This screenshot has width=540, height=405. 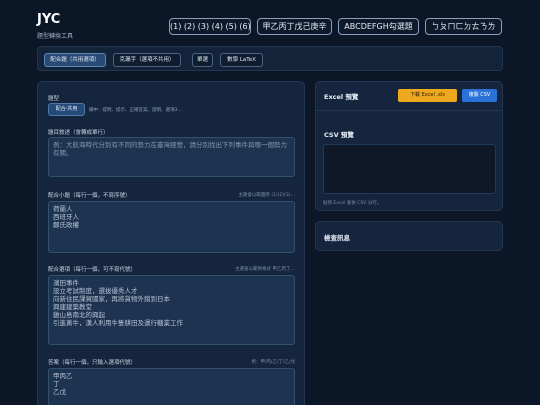 I want to click on format-button-stems: 甲乙丙丁戊己庚辛, so click(x=294, y=26).